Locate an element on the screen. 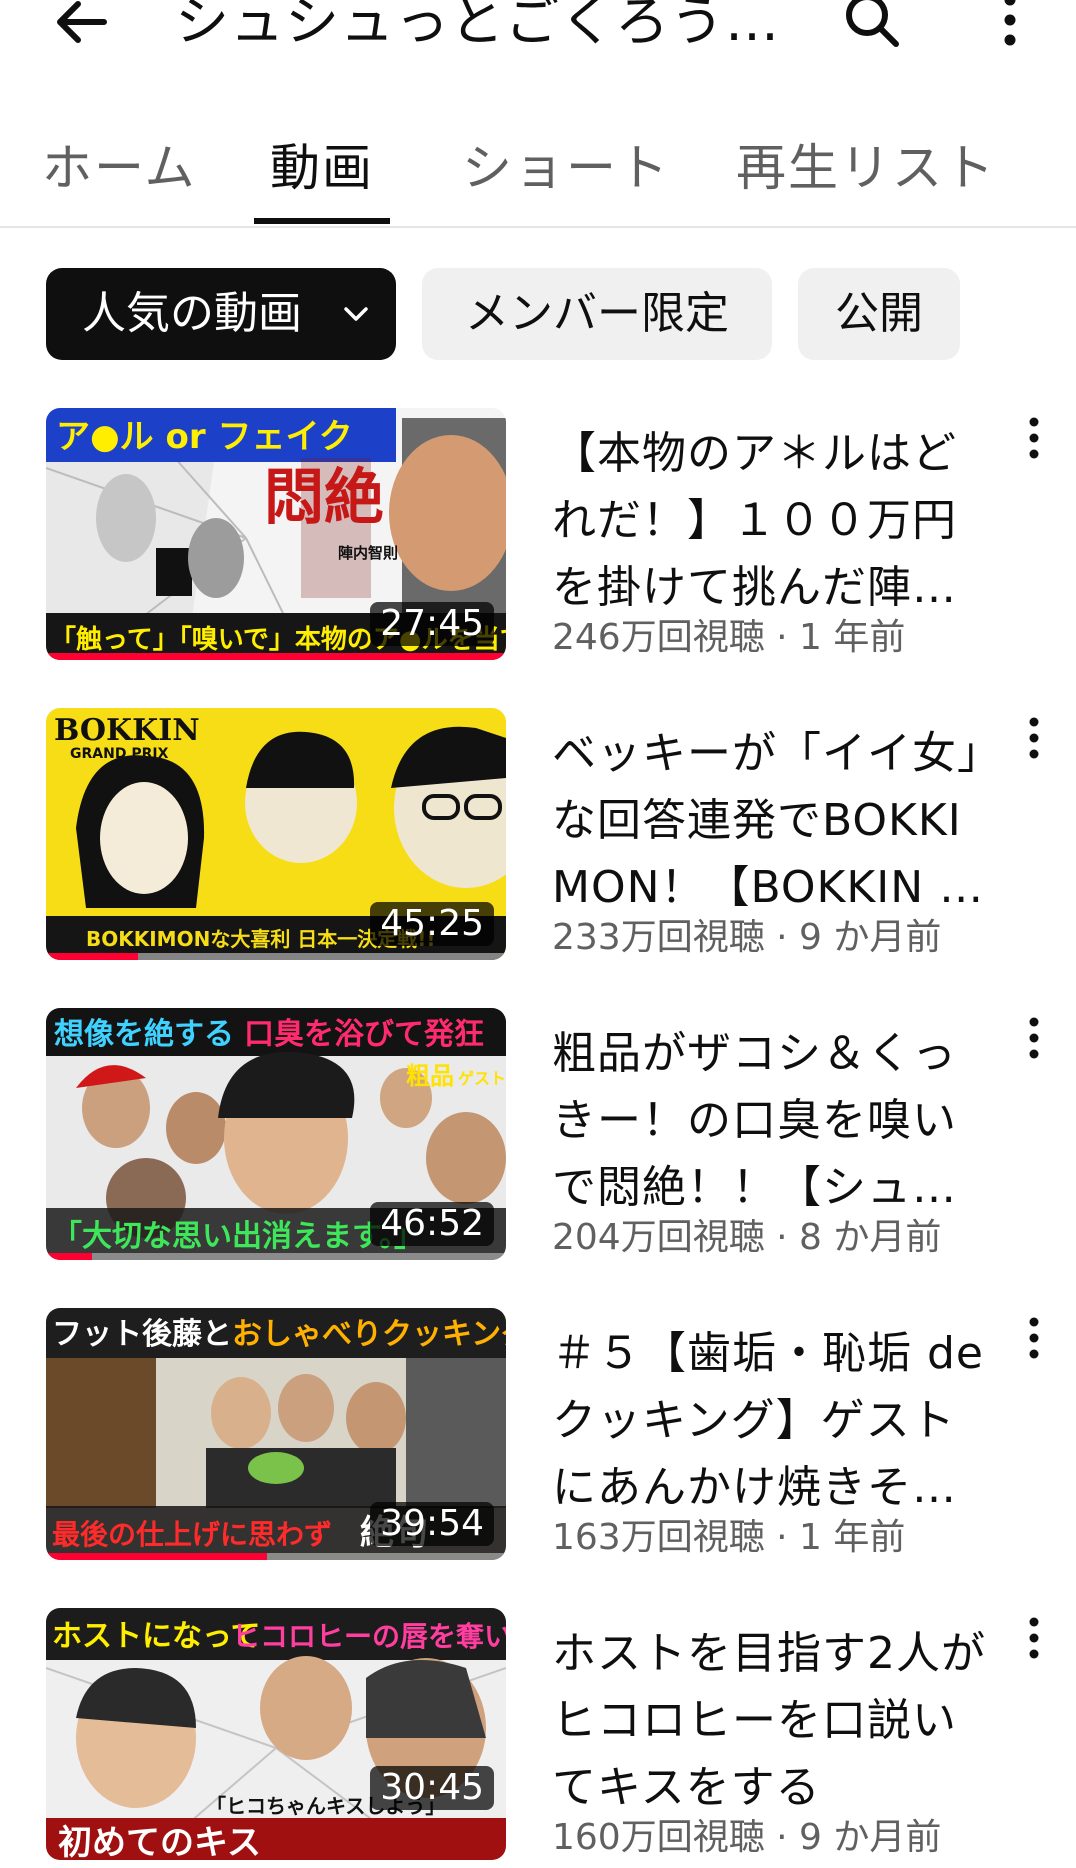  video-thumbnail: フット後藤と おしゃべりクッキング 最後の仕上げに思わず 絶句 39:54 is located at coordinates (276, 1434).